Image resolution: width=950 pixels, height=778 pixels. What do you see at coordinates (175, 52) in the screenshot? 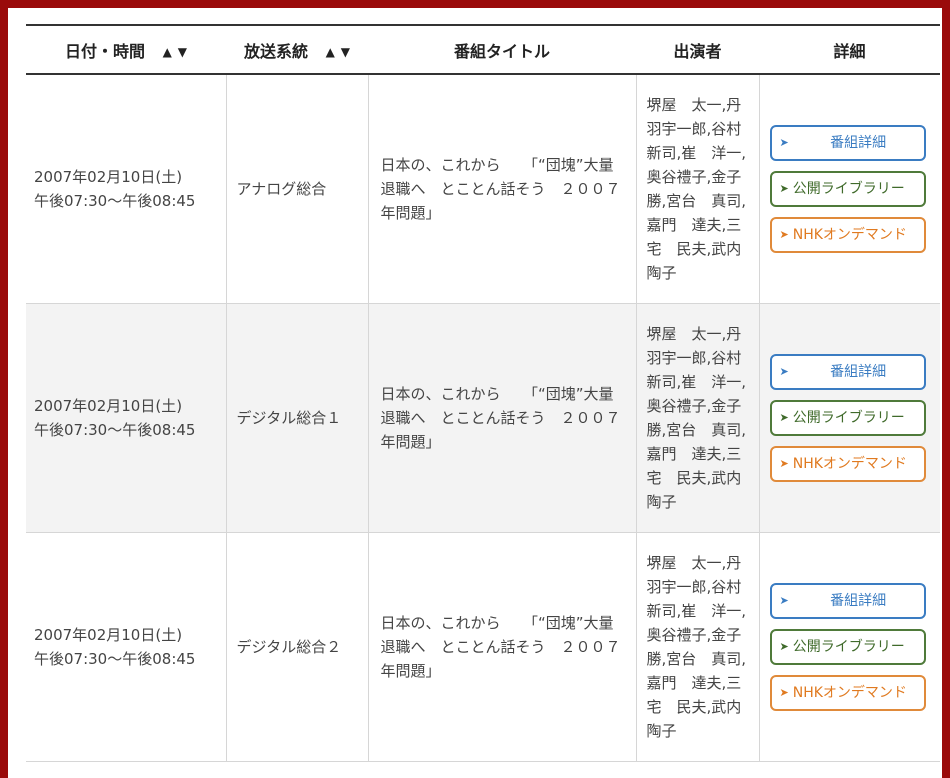
I see `sort-controls-datetime: ▲ ▼` at bounding box center [175, 52].